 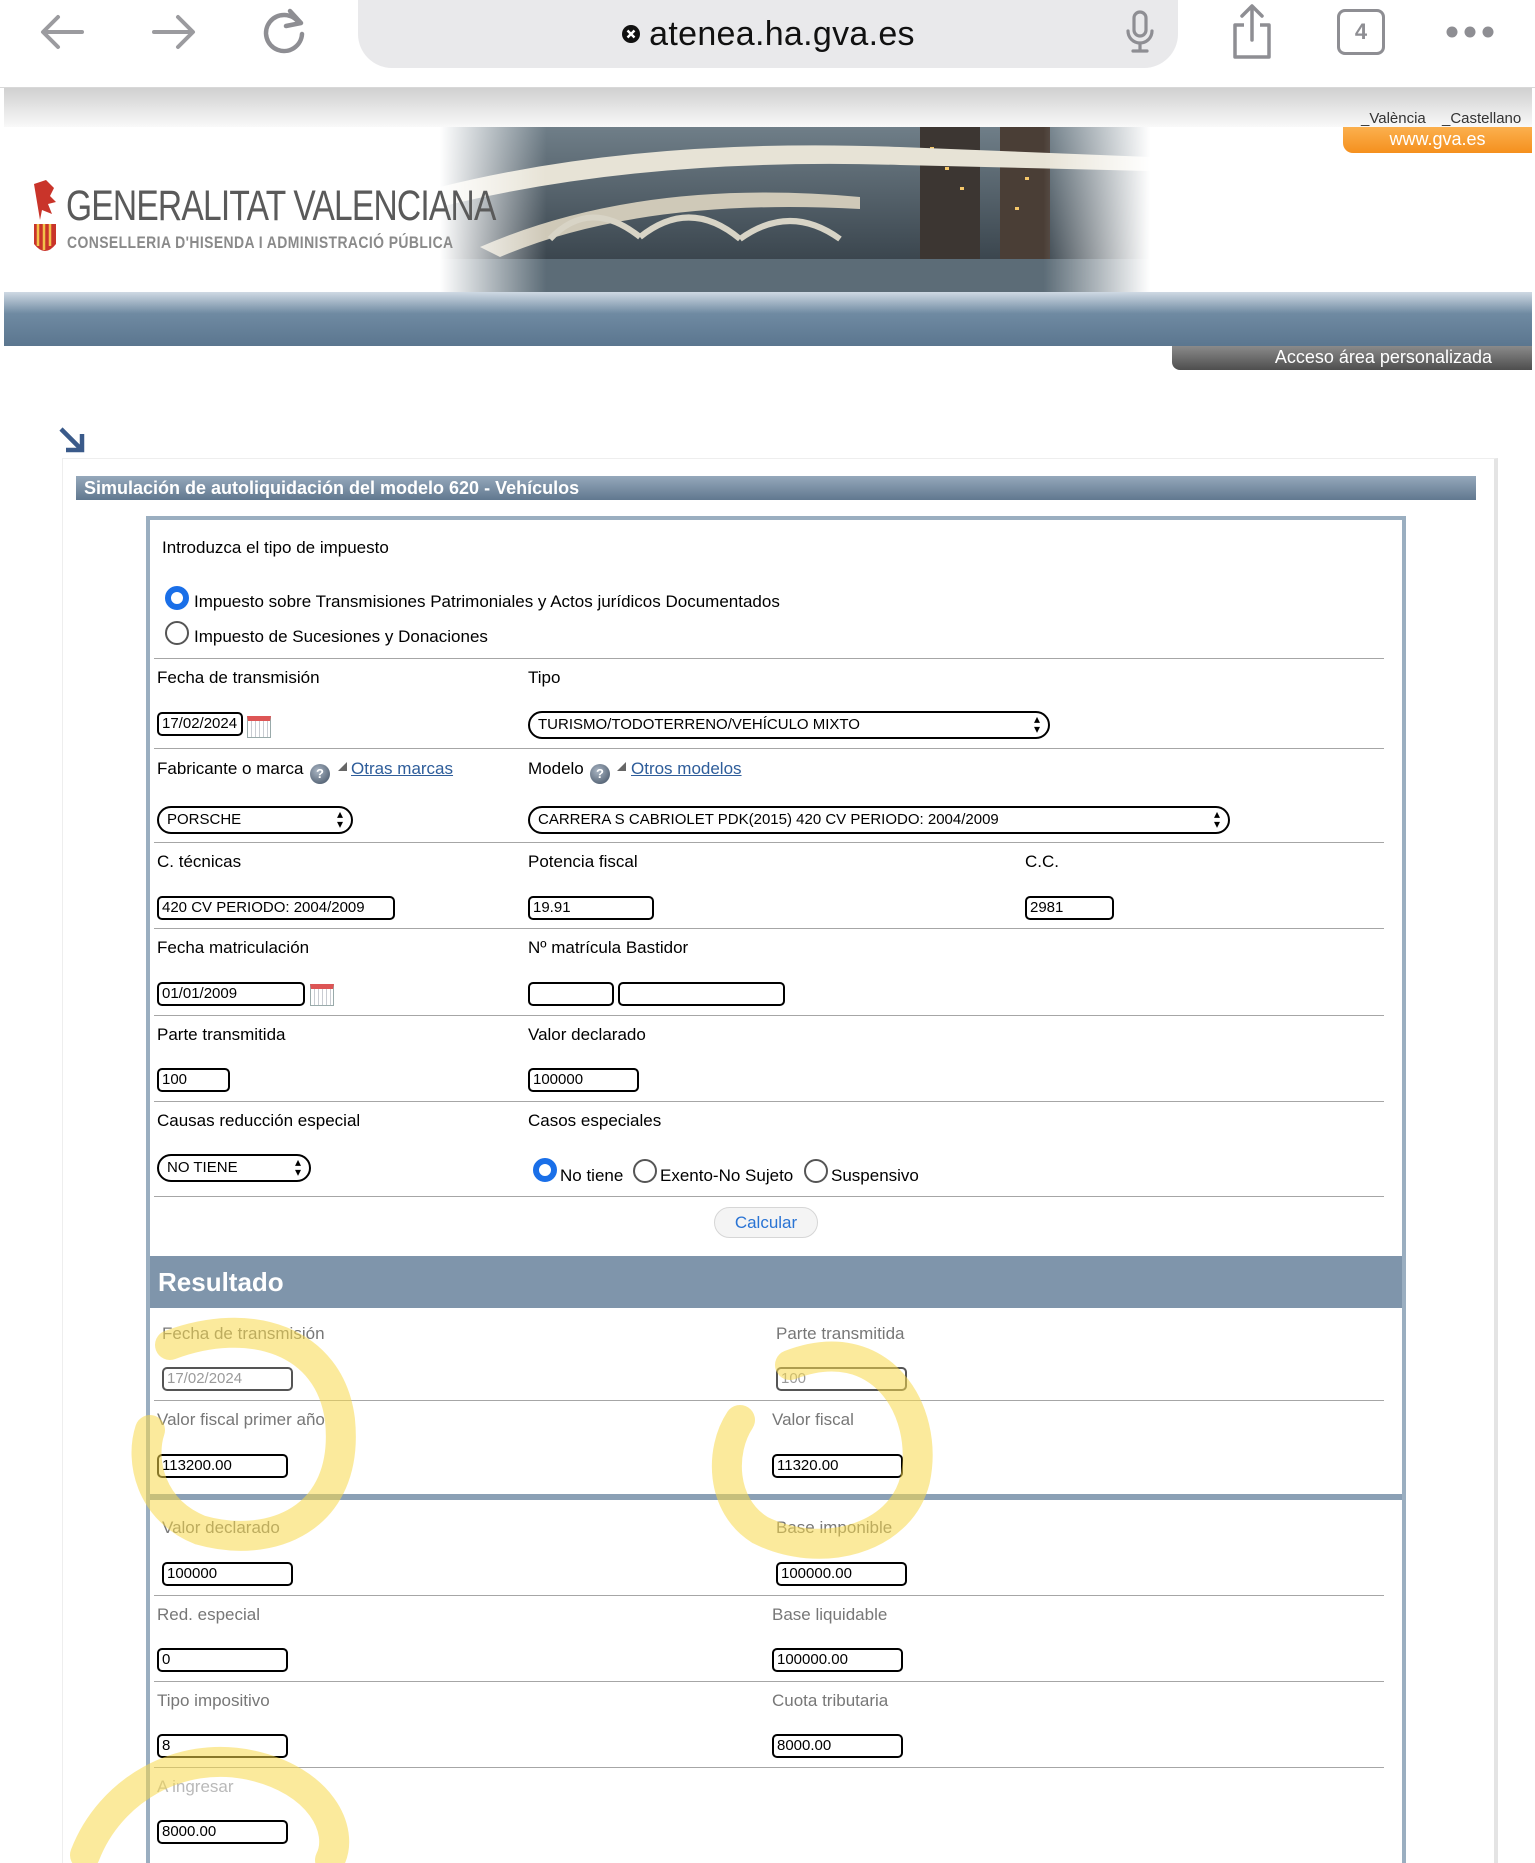 What do you see at coordinates (177, 633) in the screenshot?
I see `radio-sucesiones` at bounding box center [177, 633].